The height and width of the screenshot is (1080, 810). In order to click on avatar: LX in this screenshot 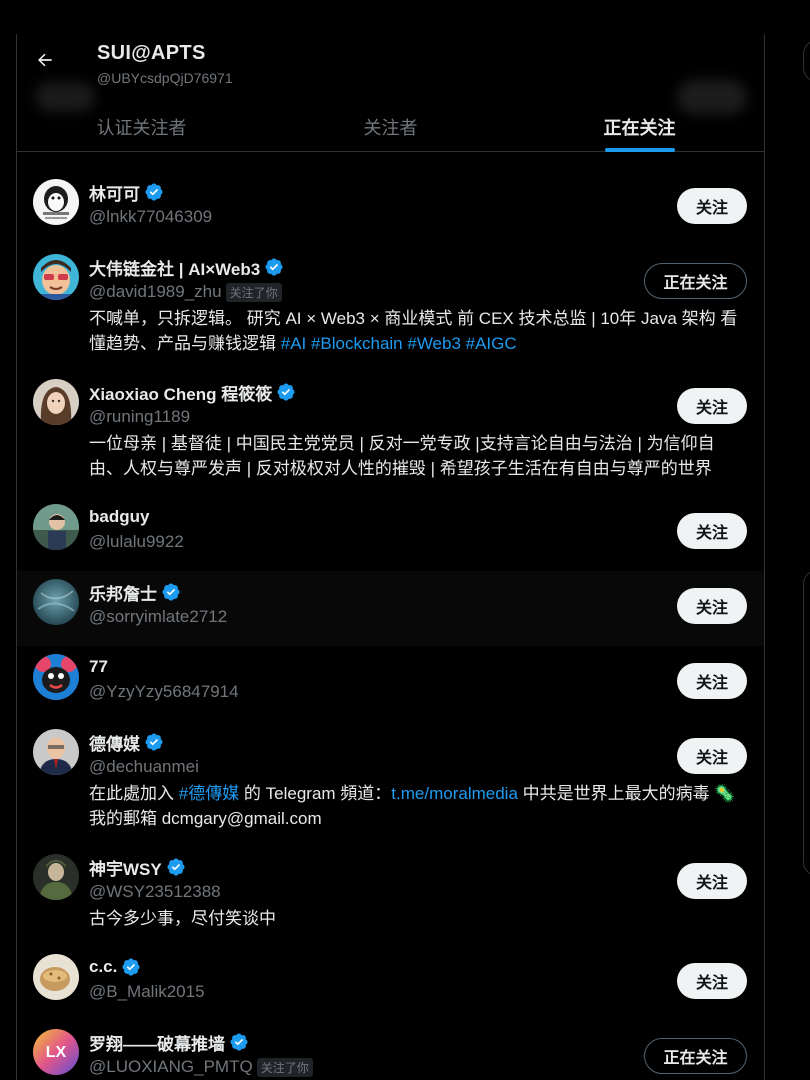, I will do `click(56, 1052)`.